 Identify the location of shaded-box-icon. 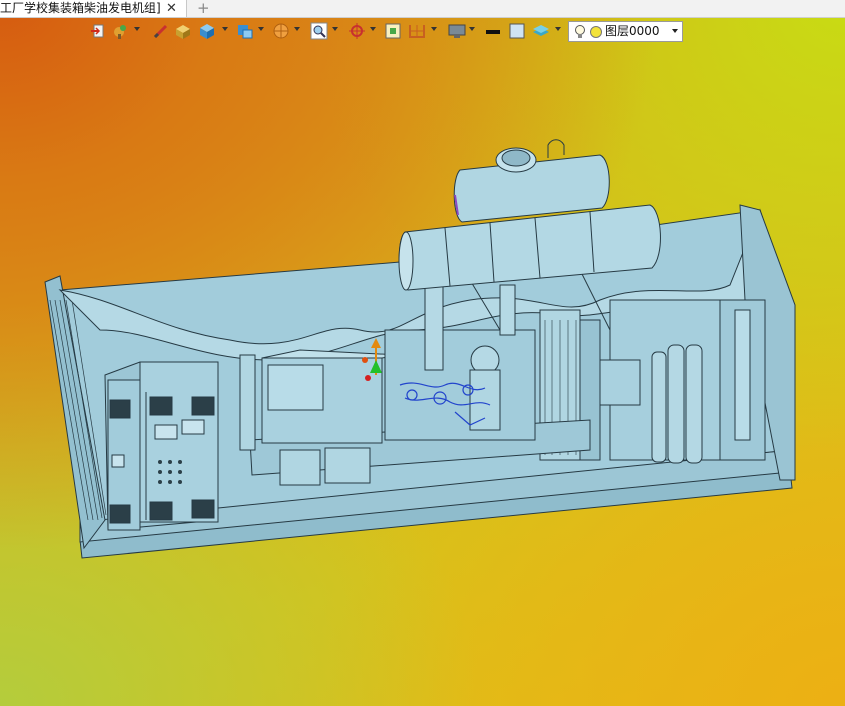
(185, 31).